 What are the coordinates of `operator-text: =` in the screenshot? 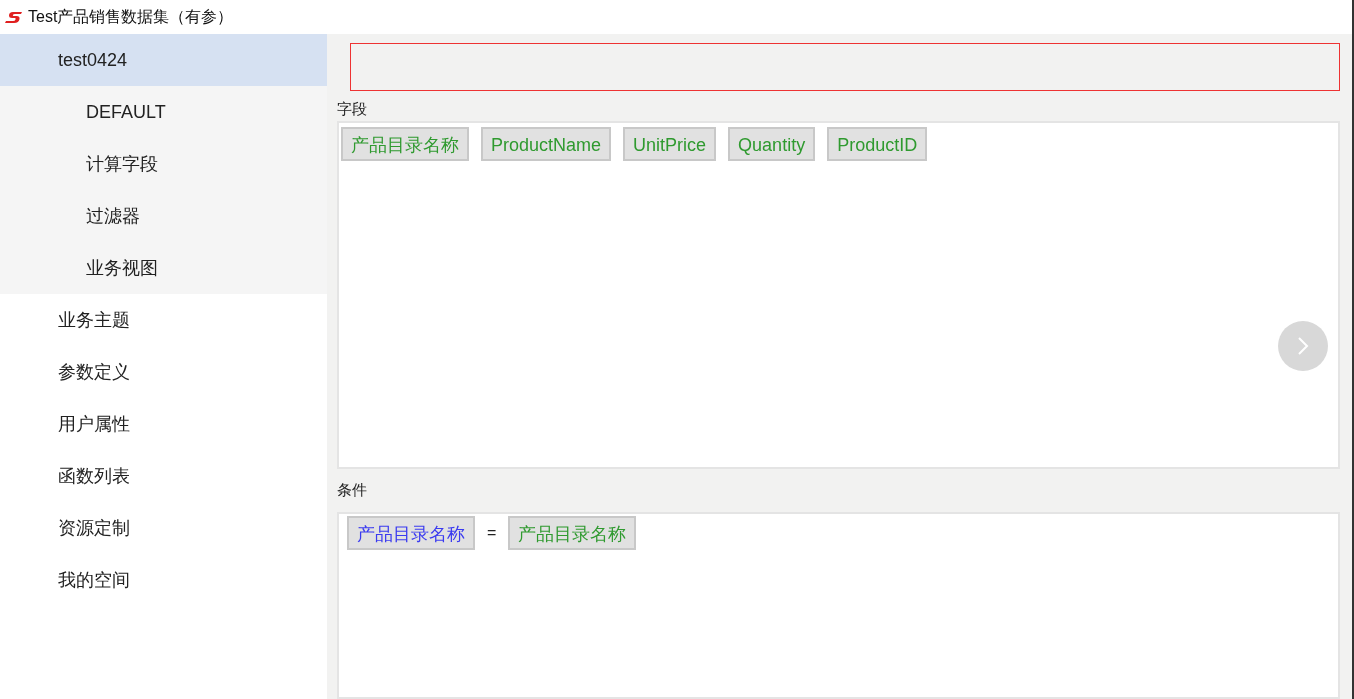 It's located at (492, 533).